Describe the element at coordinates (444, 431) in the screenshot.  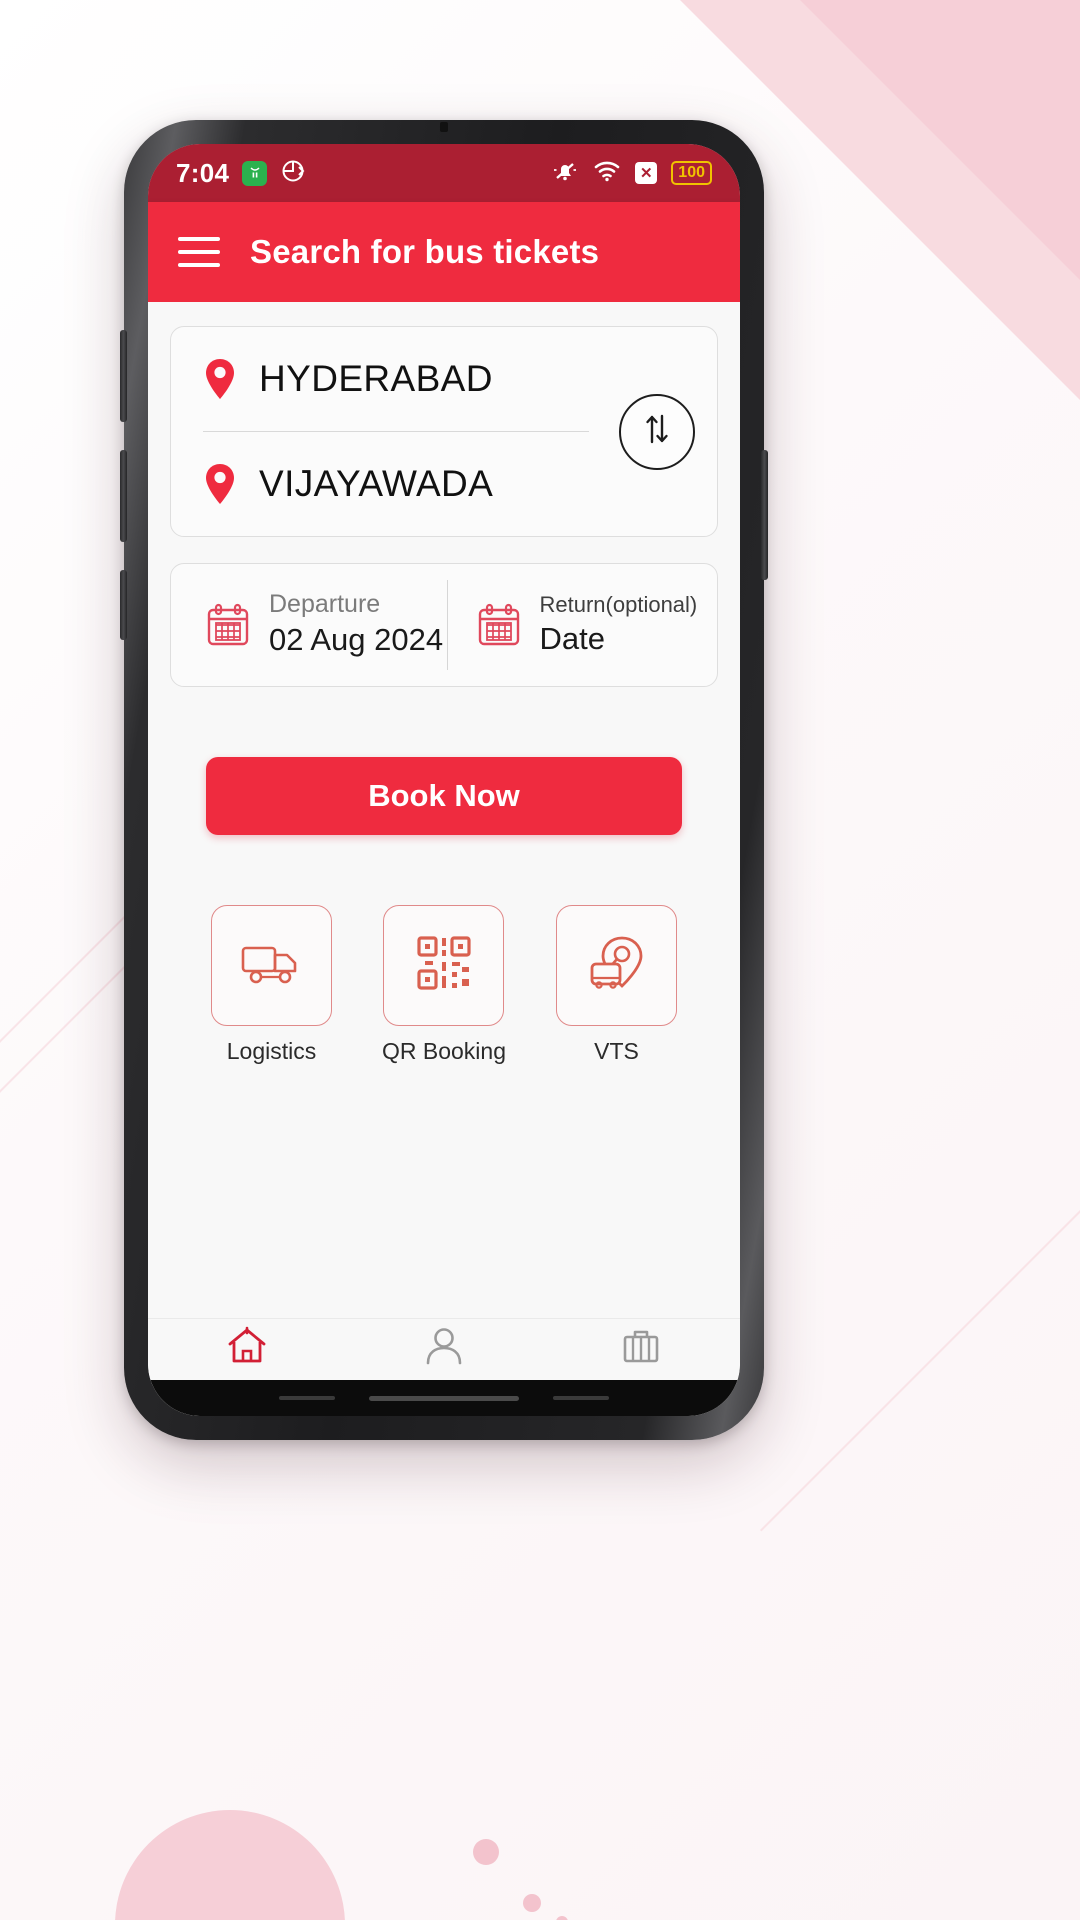
I see `route-card: HYDERABAD VIJAYAWADA` at that location.